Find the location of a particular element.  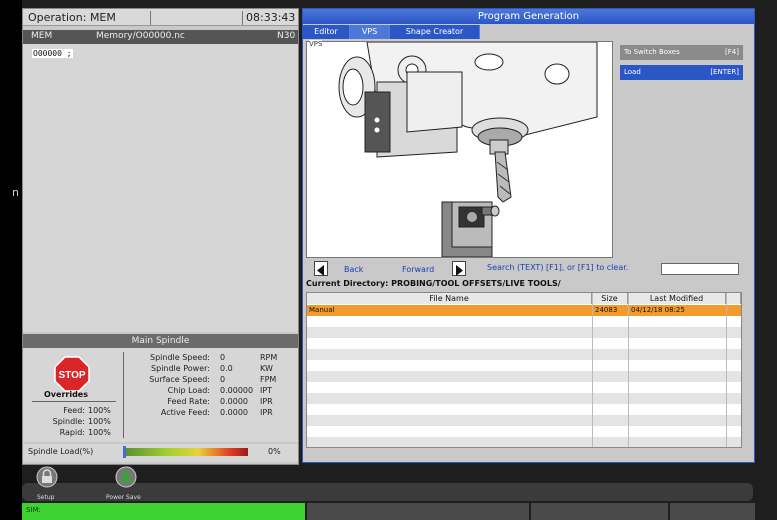

machine-tool-illustration is located at coordinates (468, 149).